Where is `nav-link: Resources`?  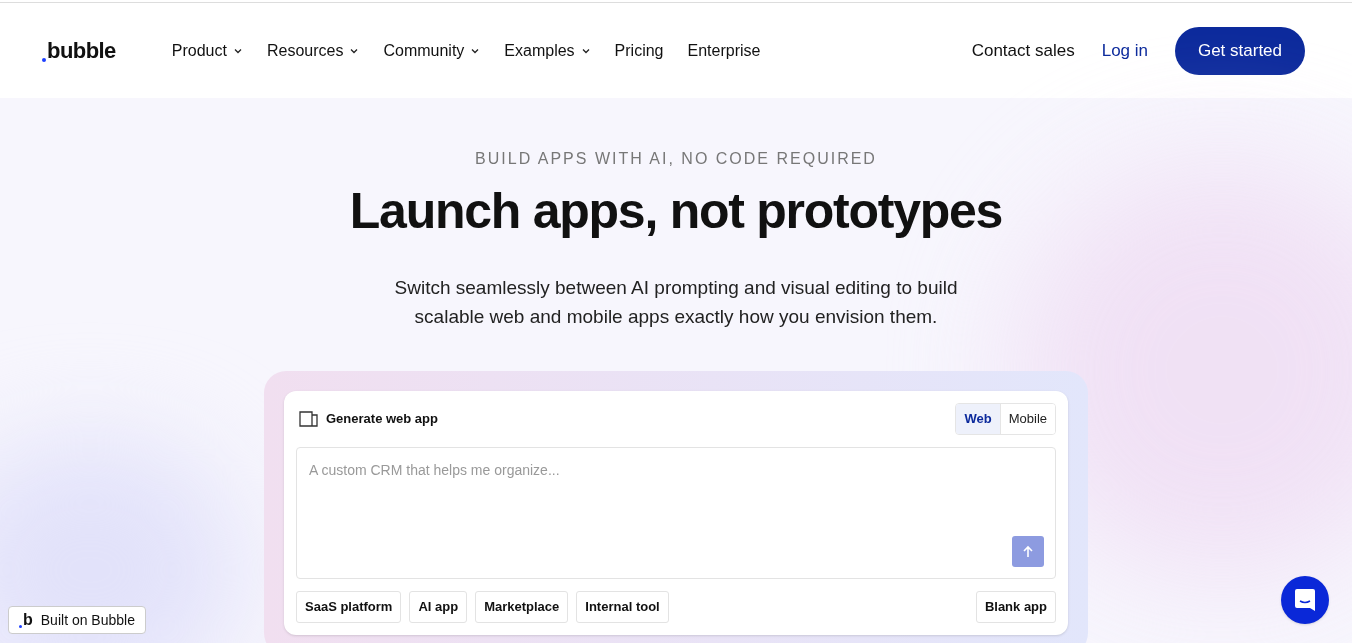
nav-link: Resources is located at coordinates (313, 50).